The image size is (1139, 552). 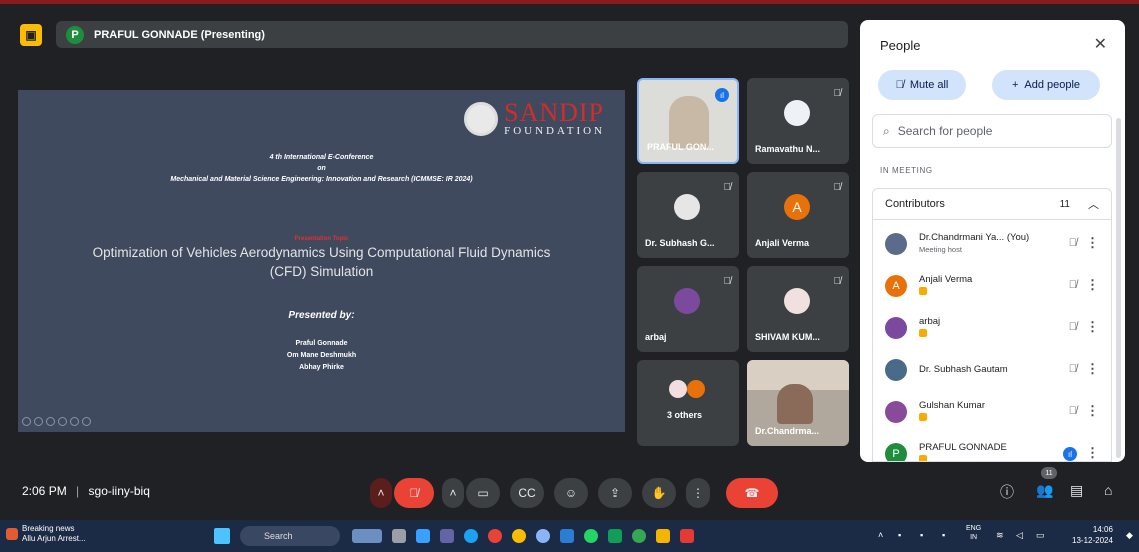 What do you see at coordinates (1007, 492) in the screenshot?
I see `meeting-details-icon: ⓘ` at bounding box center [1007, 492].